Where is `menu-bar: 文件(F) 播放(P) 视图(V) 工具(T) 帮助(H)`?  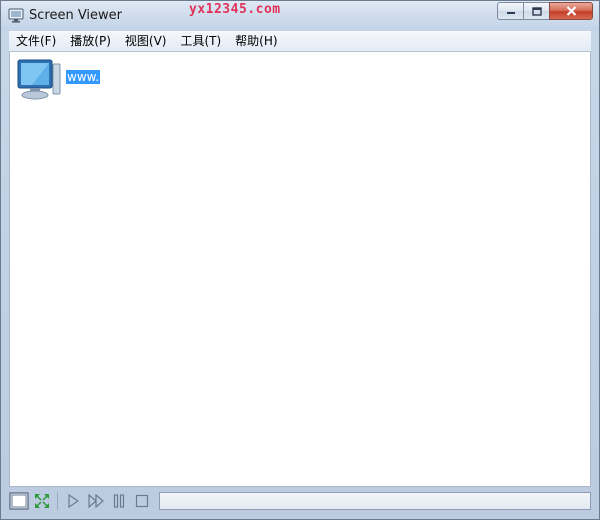 menu-bar: 文件(F) 播放(P) 视图(V) 工具(T) 帮助(H) is located at coordinates (300, 41).